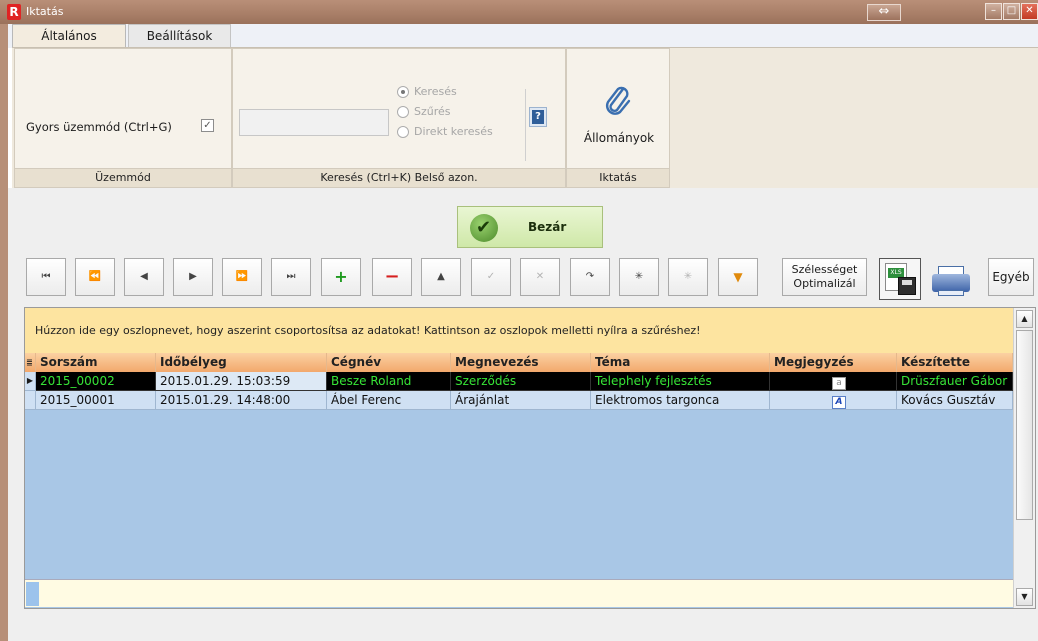 This screenshot has width=1038, height=641. I want to click on quick-mode-label: Gyors üzemmód (Ctrl+G), so click(99, 127).